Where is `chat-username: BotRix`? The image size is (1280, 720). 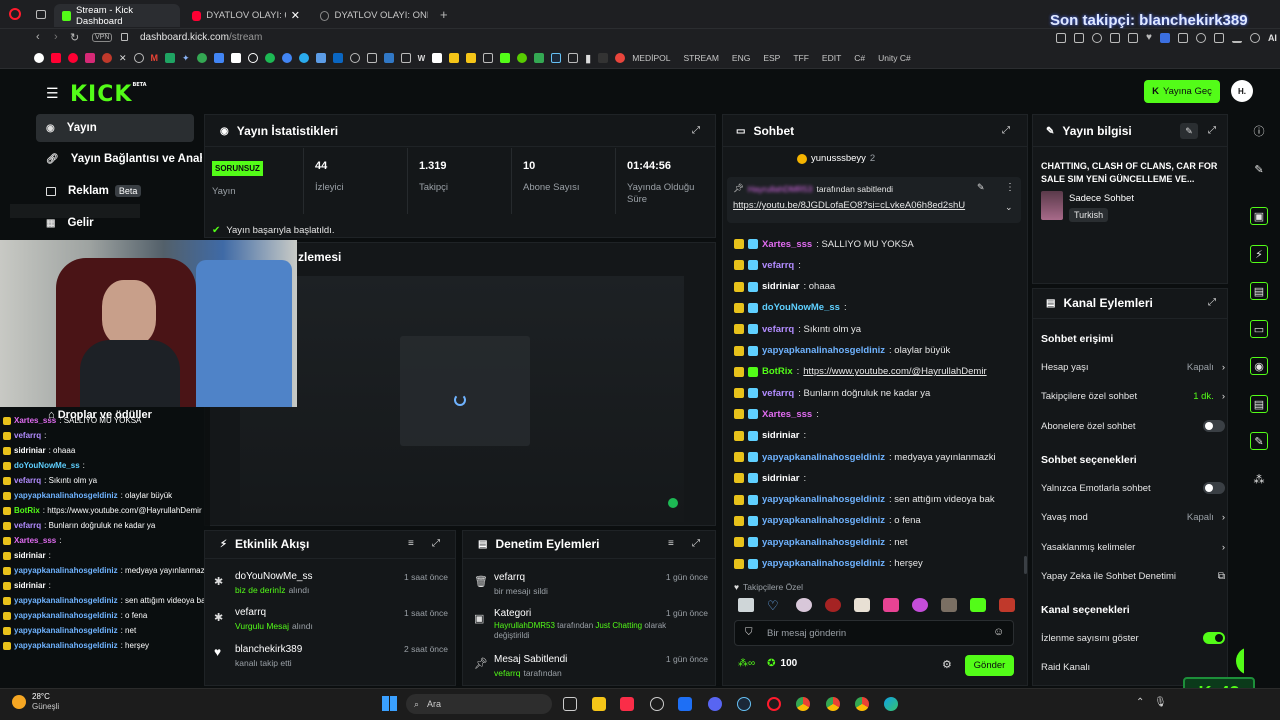 chat-username: BotRix is located at coordinates (777, 371).